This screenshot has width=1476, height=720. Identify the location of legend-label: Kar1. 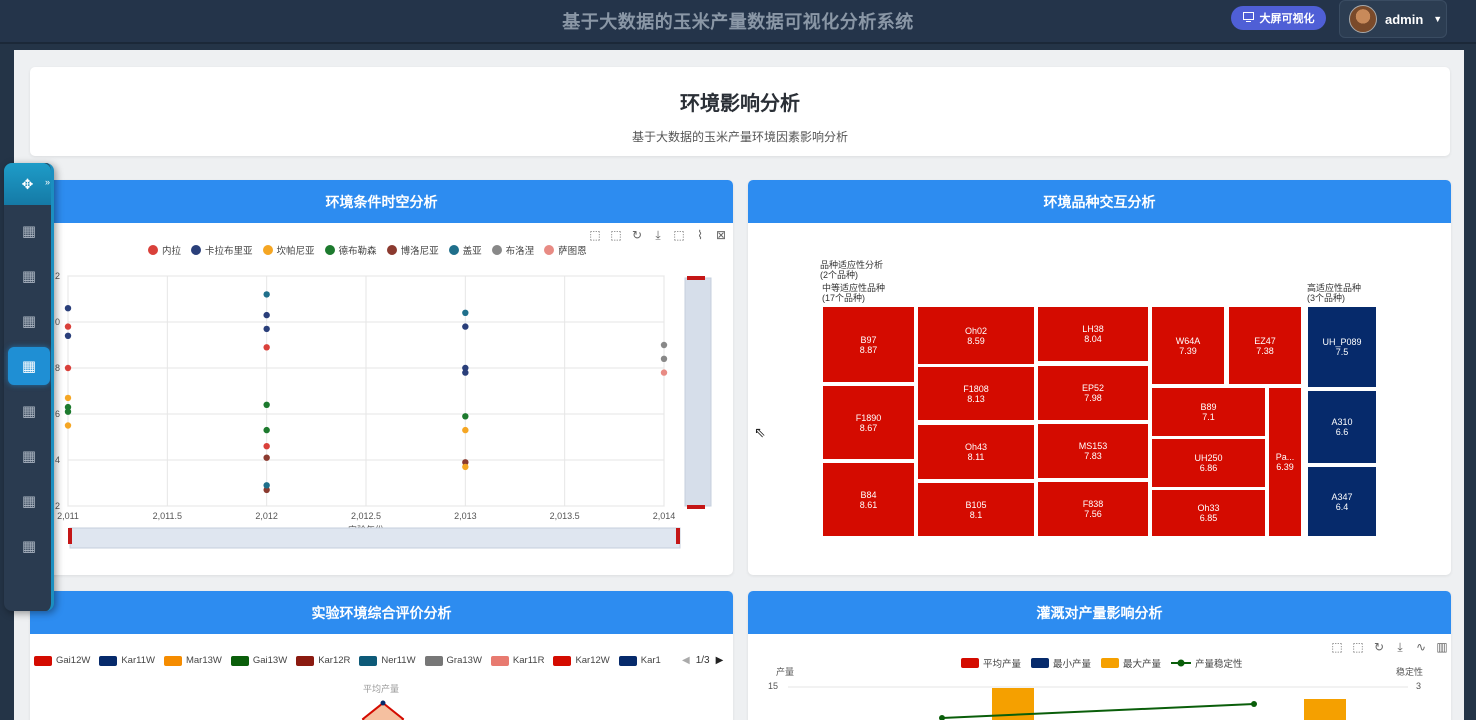
(650, 660).